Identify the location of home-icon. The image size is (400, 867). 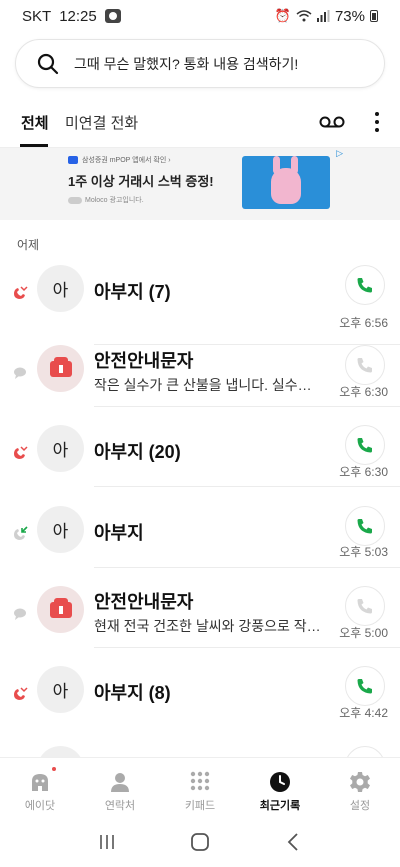
(200, 842).